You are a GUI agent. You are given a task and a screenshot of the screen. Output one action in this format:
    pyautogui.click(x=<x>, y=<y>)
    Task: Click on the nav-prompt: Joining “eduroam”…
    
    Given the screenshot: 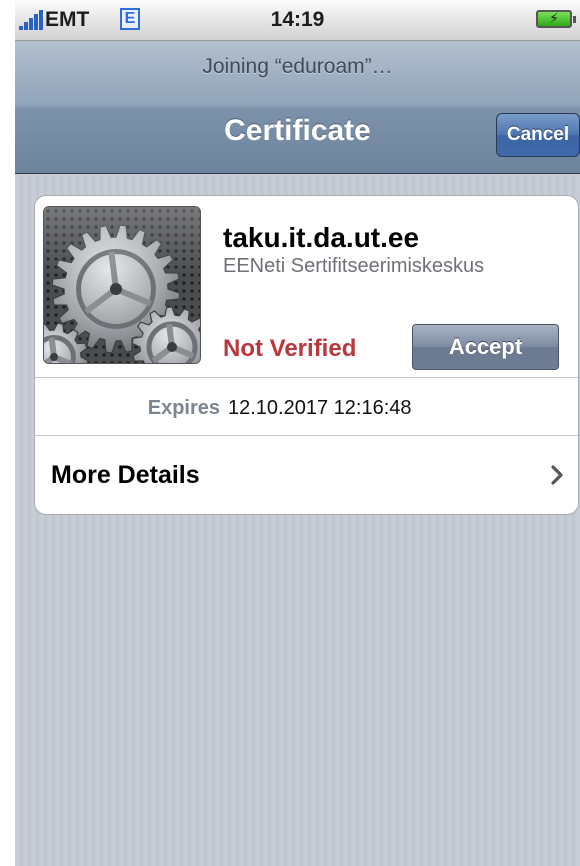 What is the action you would take?
    pyautogui.click(x=297, y=66)
    